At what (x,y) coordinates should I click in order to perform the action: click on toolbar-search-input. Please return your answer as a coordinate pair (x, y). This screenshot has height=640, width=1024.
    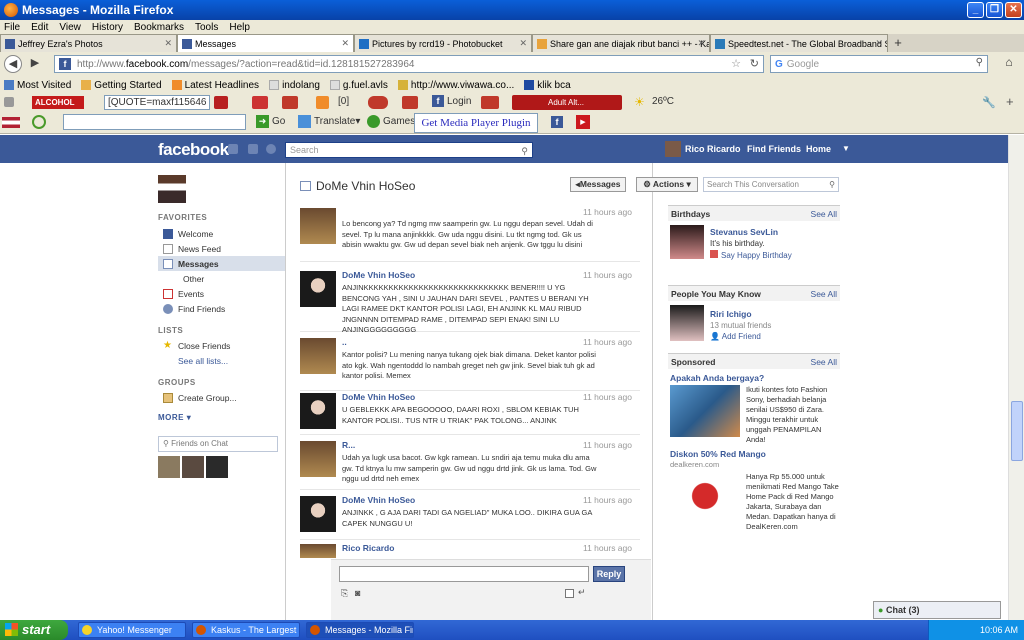
    Looking at the image, I should click on (154, 122).